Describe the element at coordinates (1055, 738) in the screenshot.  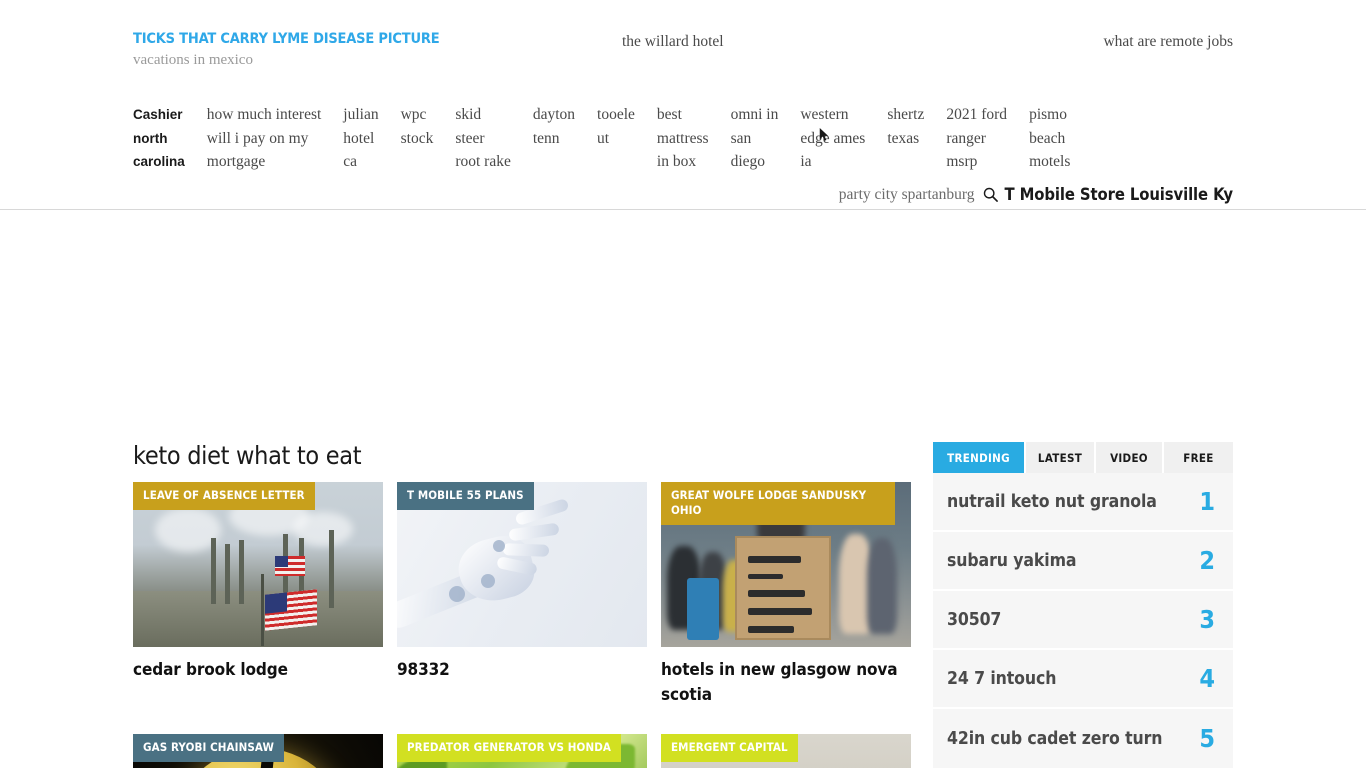
I see `trending-label: 42in cub cadet zero turn` at that location.